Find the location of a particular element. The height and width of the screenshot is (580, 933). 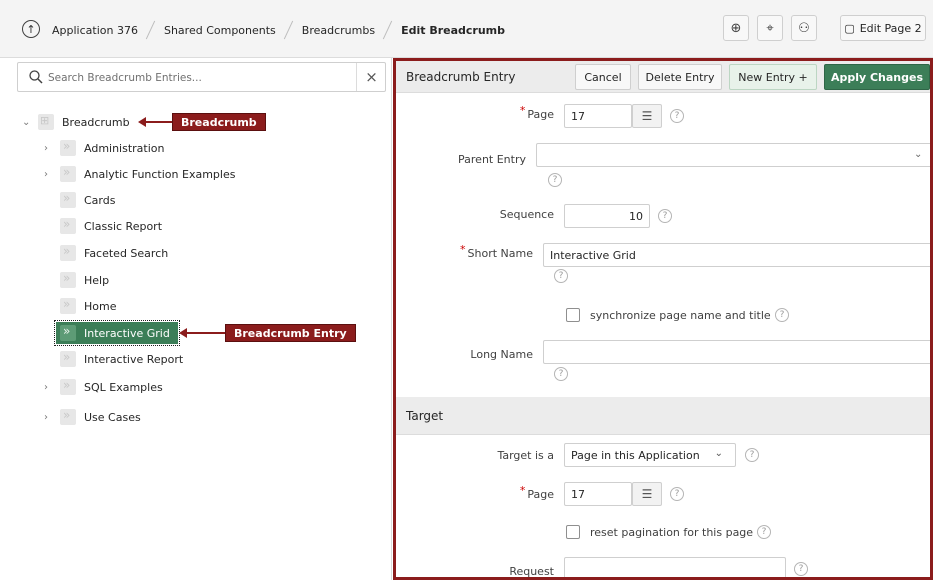

tree-item-analytic-function-examples: › Analytic Function Examples is located at coordinates (139, 174).